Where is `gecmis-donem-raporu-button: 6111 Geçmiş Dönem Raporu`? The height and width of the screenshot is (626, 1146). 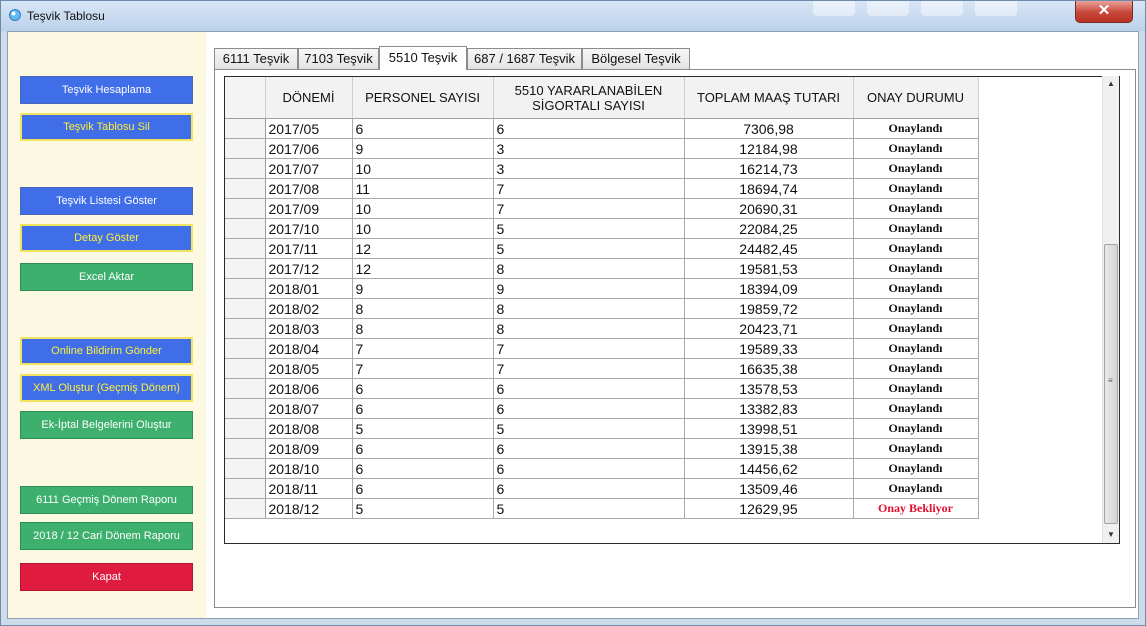
gecmis-donem-raporu-button: 6111 Geçmiş Dönem Raporu is located at coordinates (106, 500).